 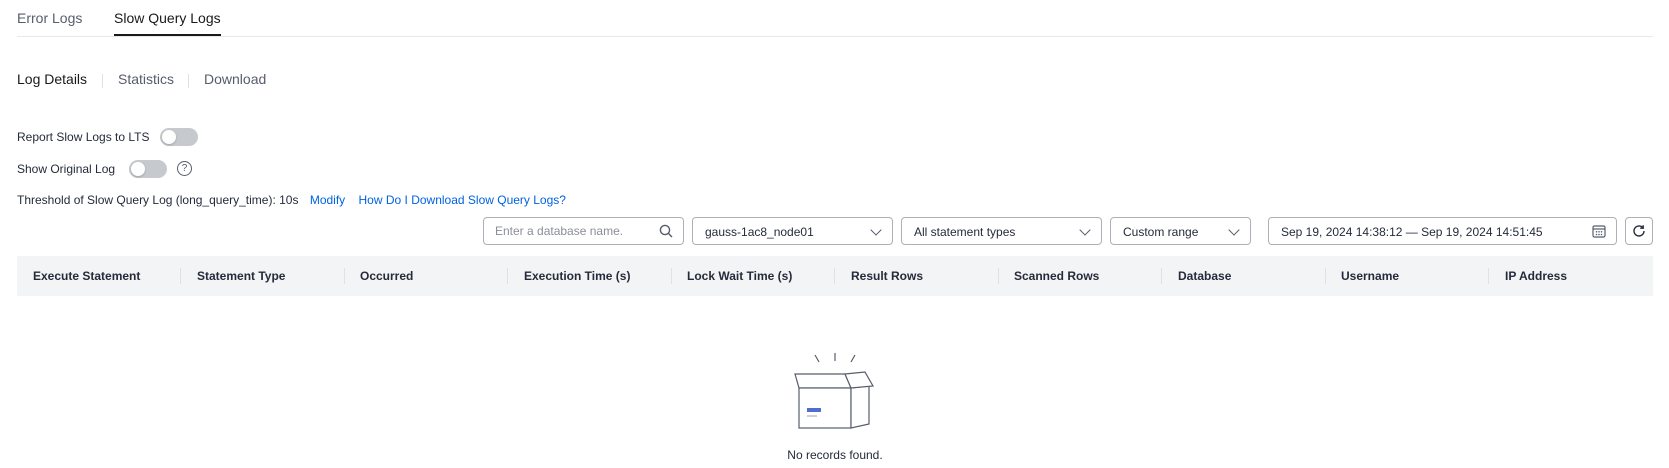 I want to click on column-header-database: Database, so click(x=1205, y=276).